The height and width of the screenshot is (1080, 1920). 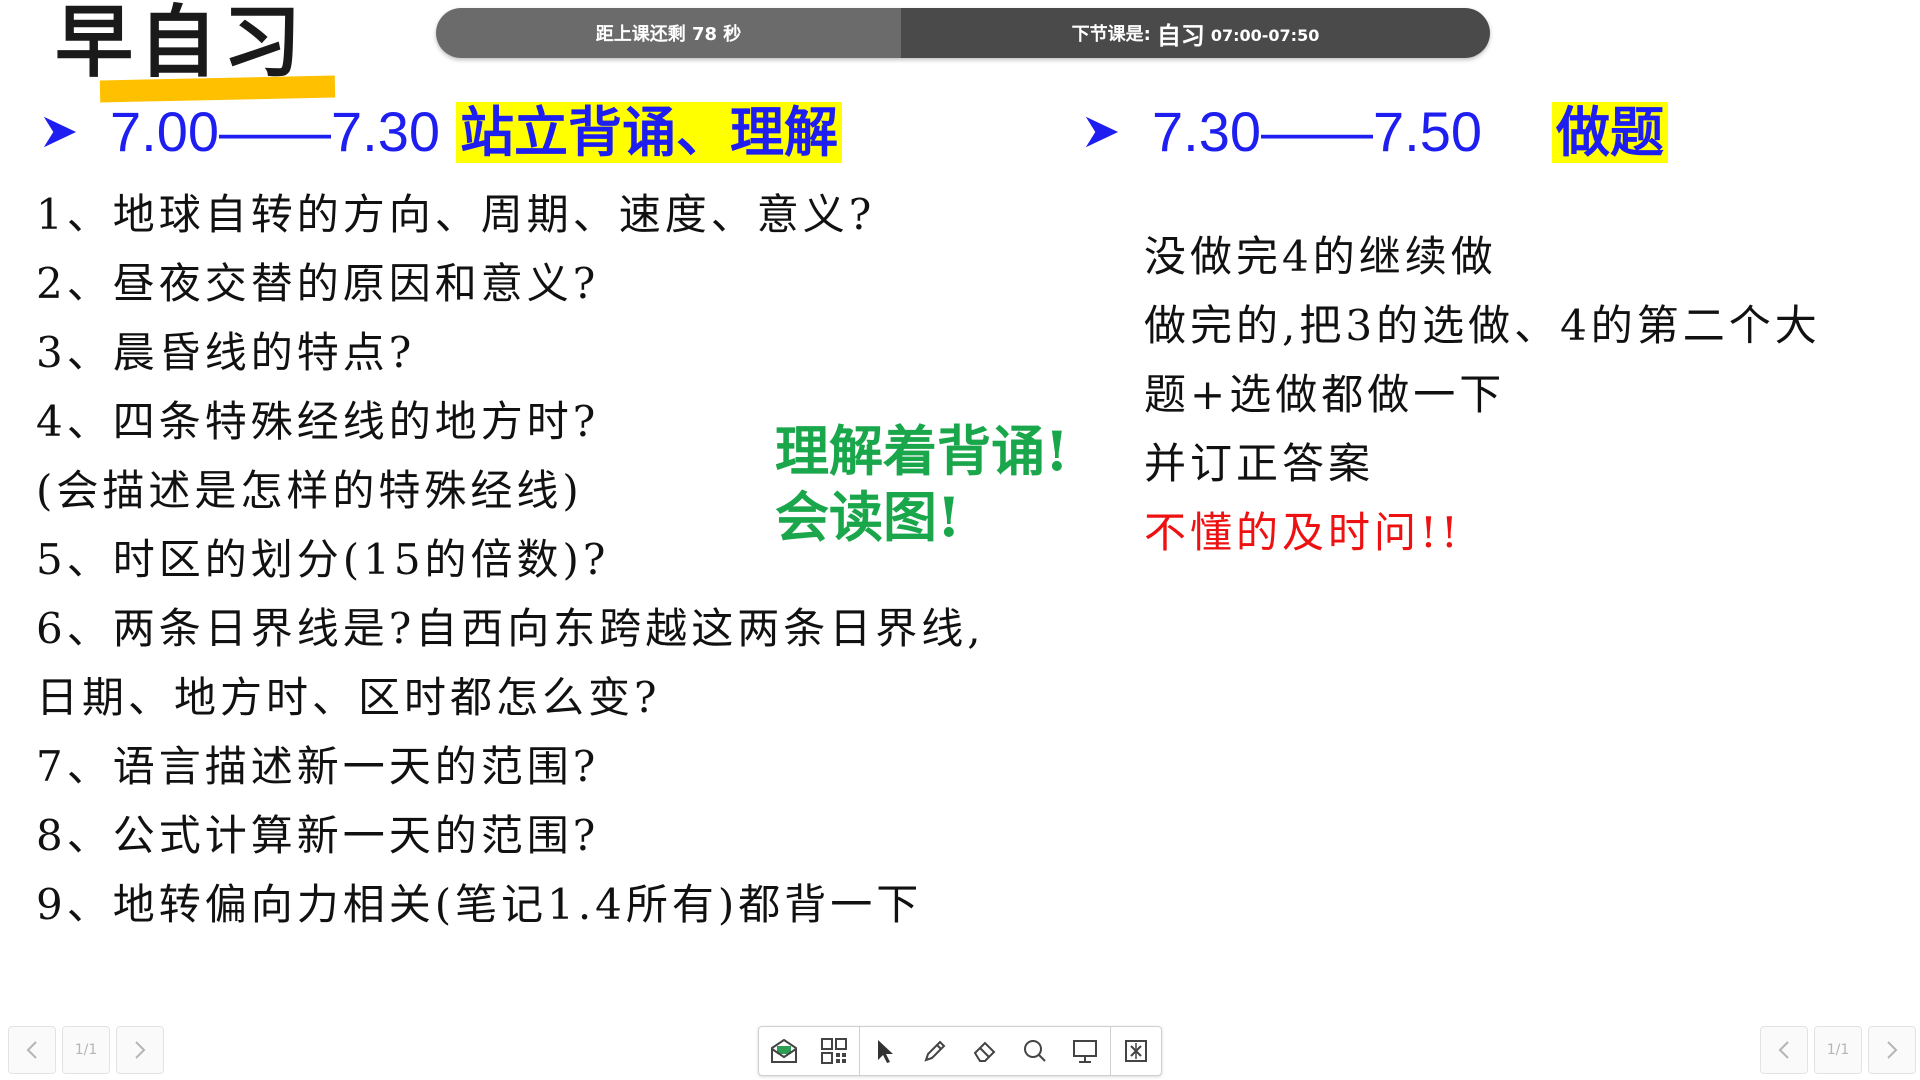 I want to click on left-section-header: 7.00——7.30 站立背诵、理解, so click(x=441, y=132).